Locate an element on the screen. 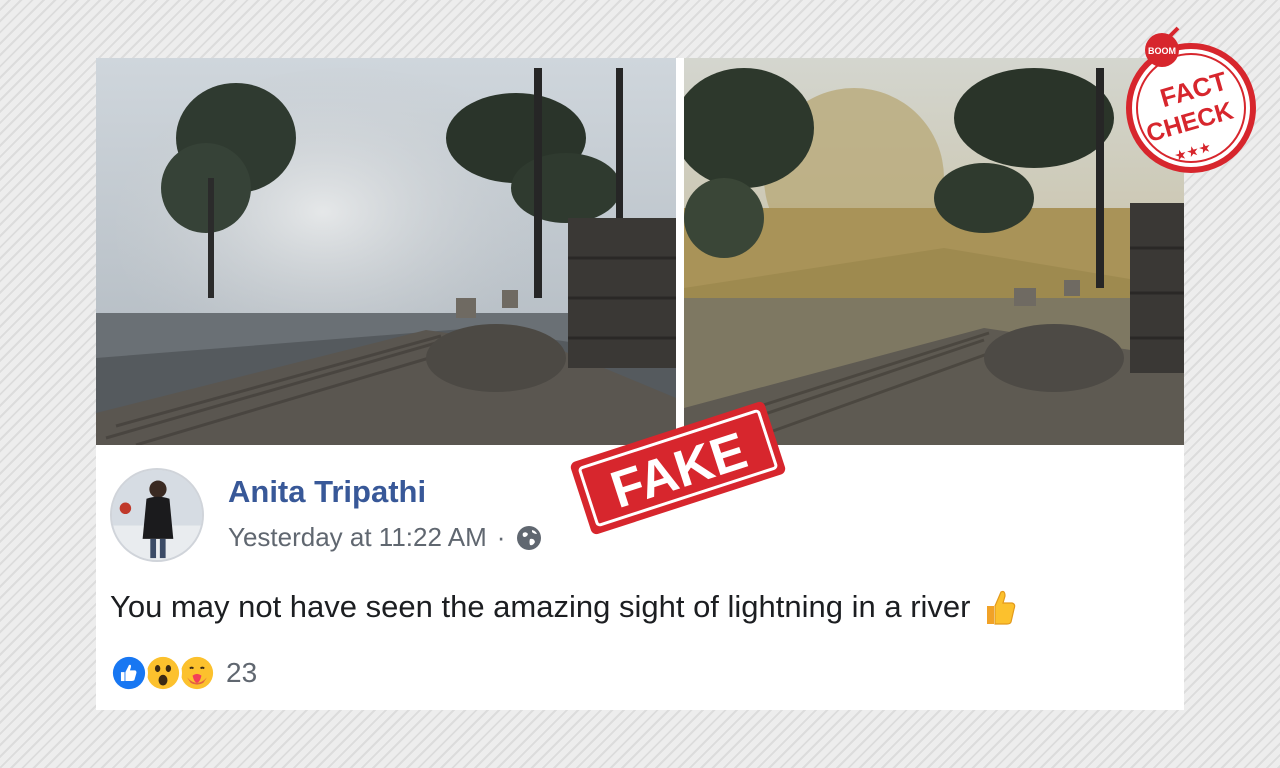 This screenshot has height=768, width=1280. boom-fact-check-logo: BOOM FACT CHECK ★★★ is located at coordinates (1191, 101).